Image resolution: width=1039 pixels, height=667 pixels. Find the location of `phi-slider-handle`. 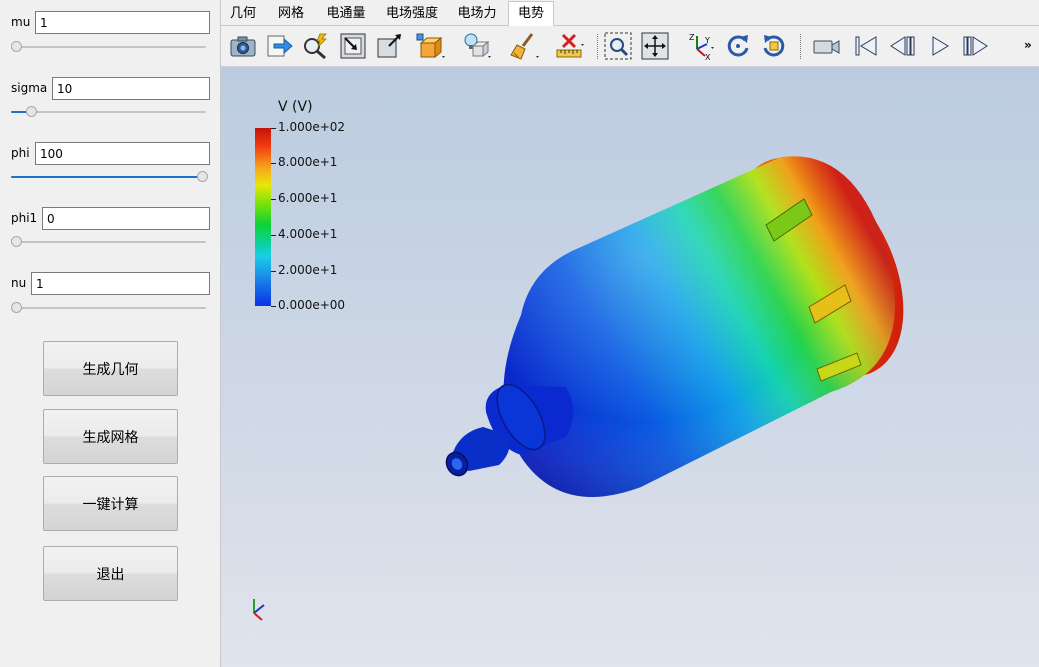

phi-slider-handle is located at coordinates (202, 176).